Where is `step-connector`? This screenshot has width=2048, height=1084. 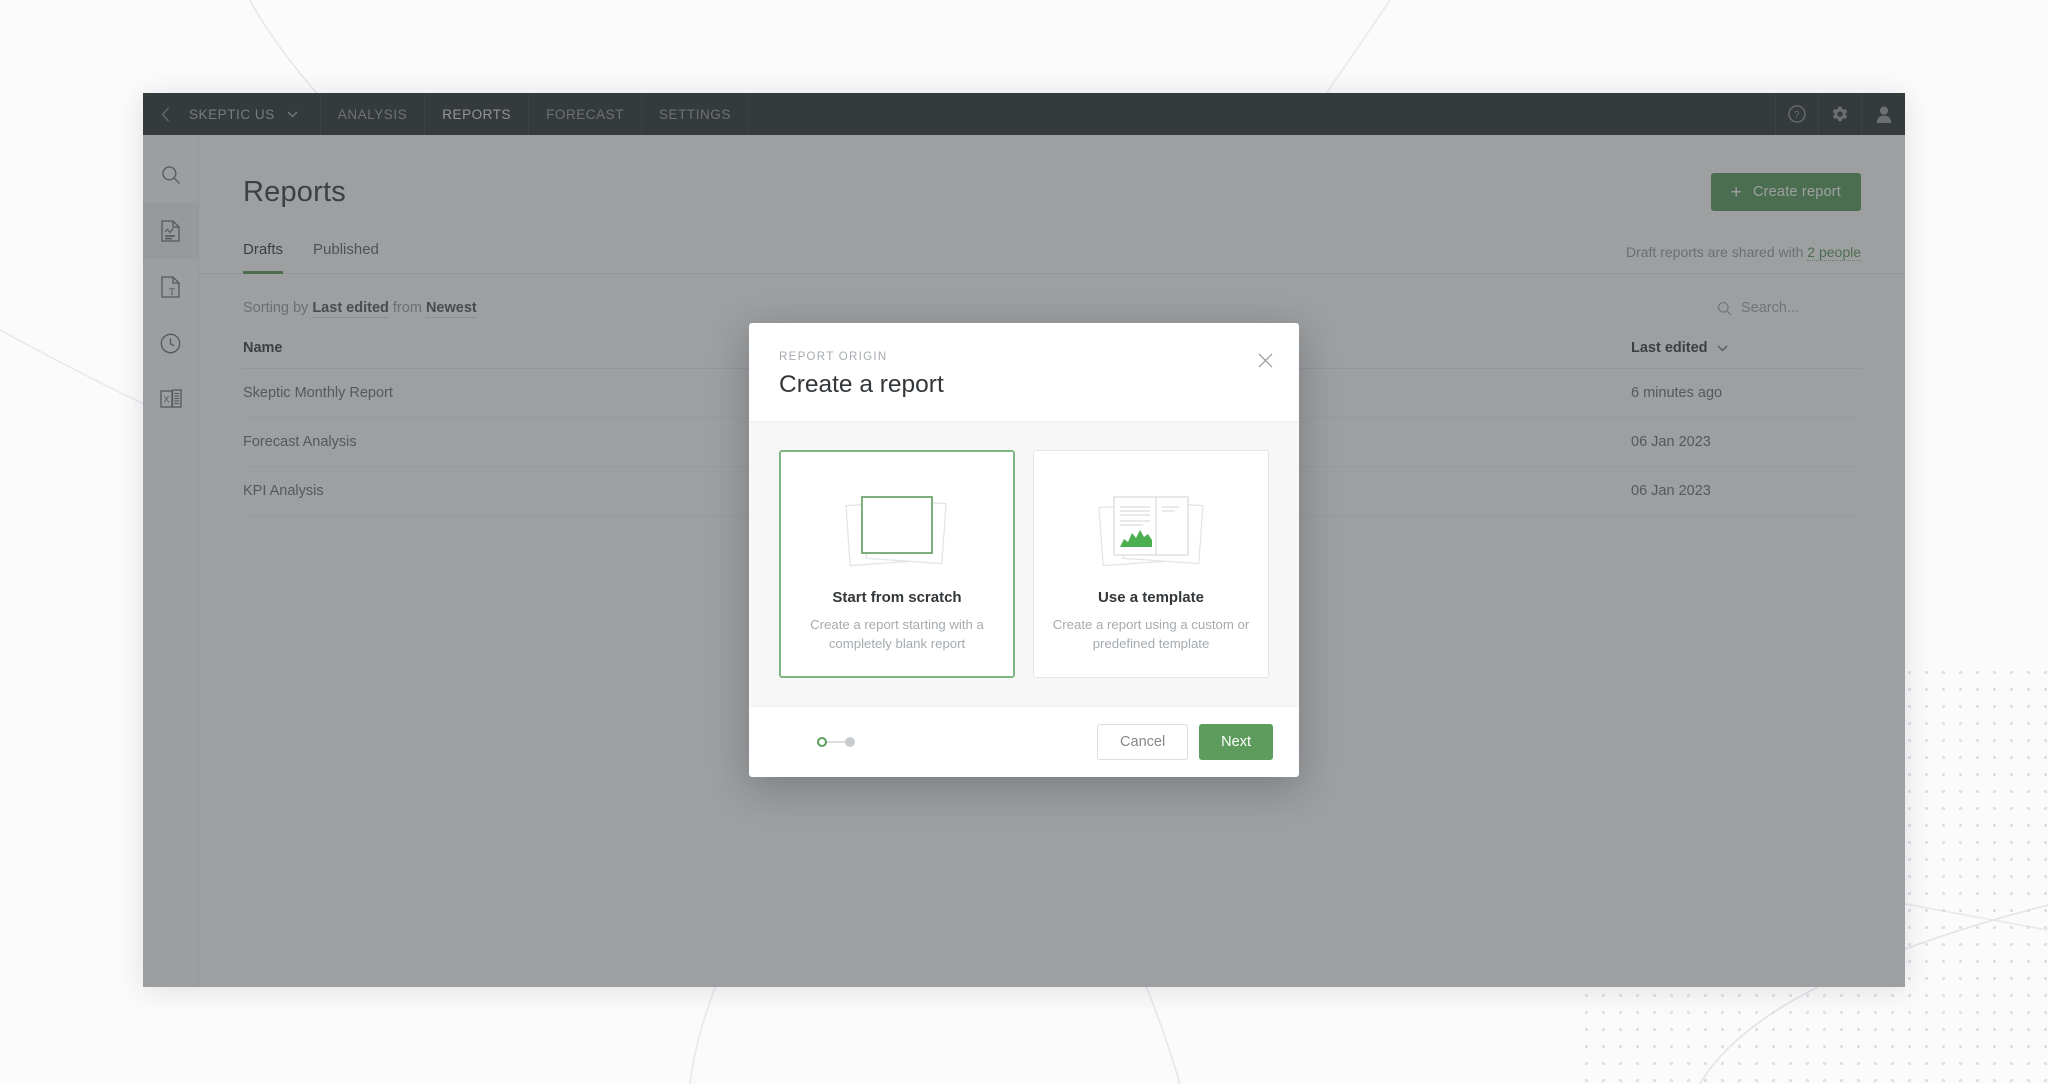
step-connector is located at coordinates (836, 742).